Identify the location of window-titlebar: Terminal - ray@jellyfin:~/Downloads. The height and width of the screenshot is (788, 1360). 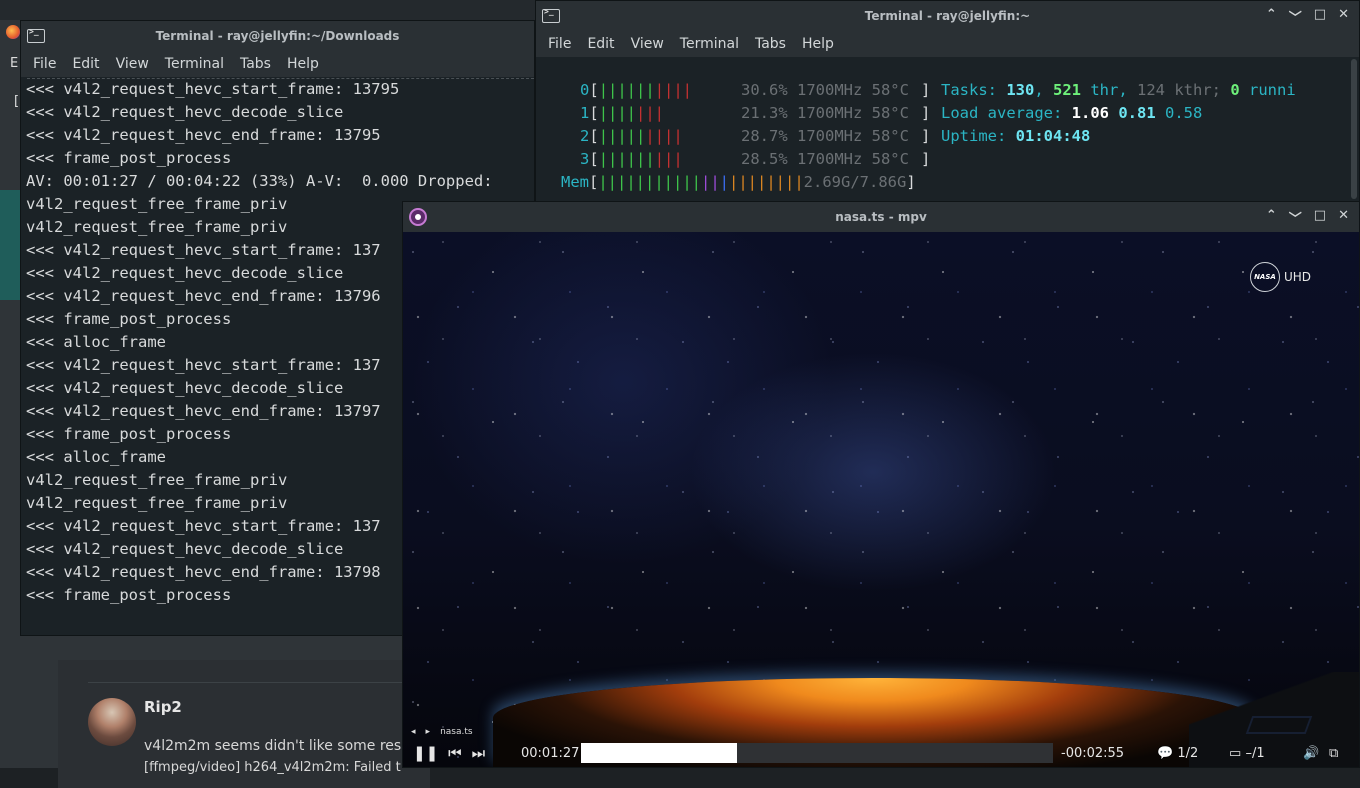
(277, 36).